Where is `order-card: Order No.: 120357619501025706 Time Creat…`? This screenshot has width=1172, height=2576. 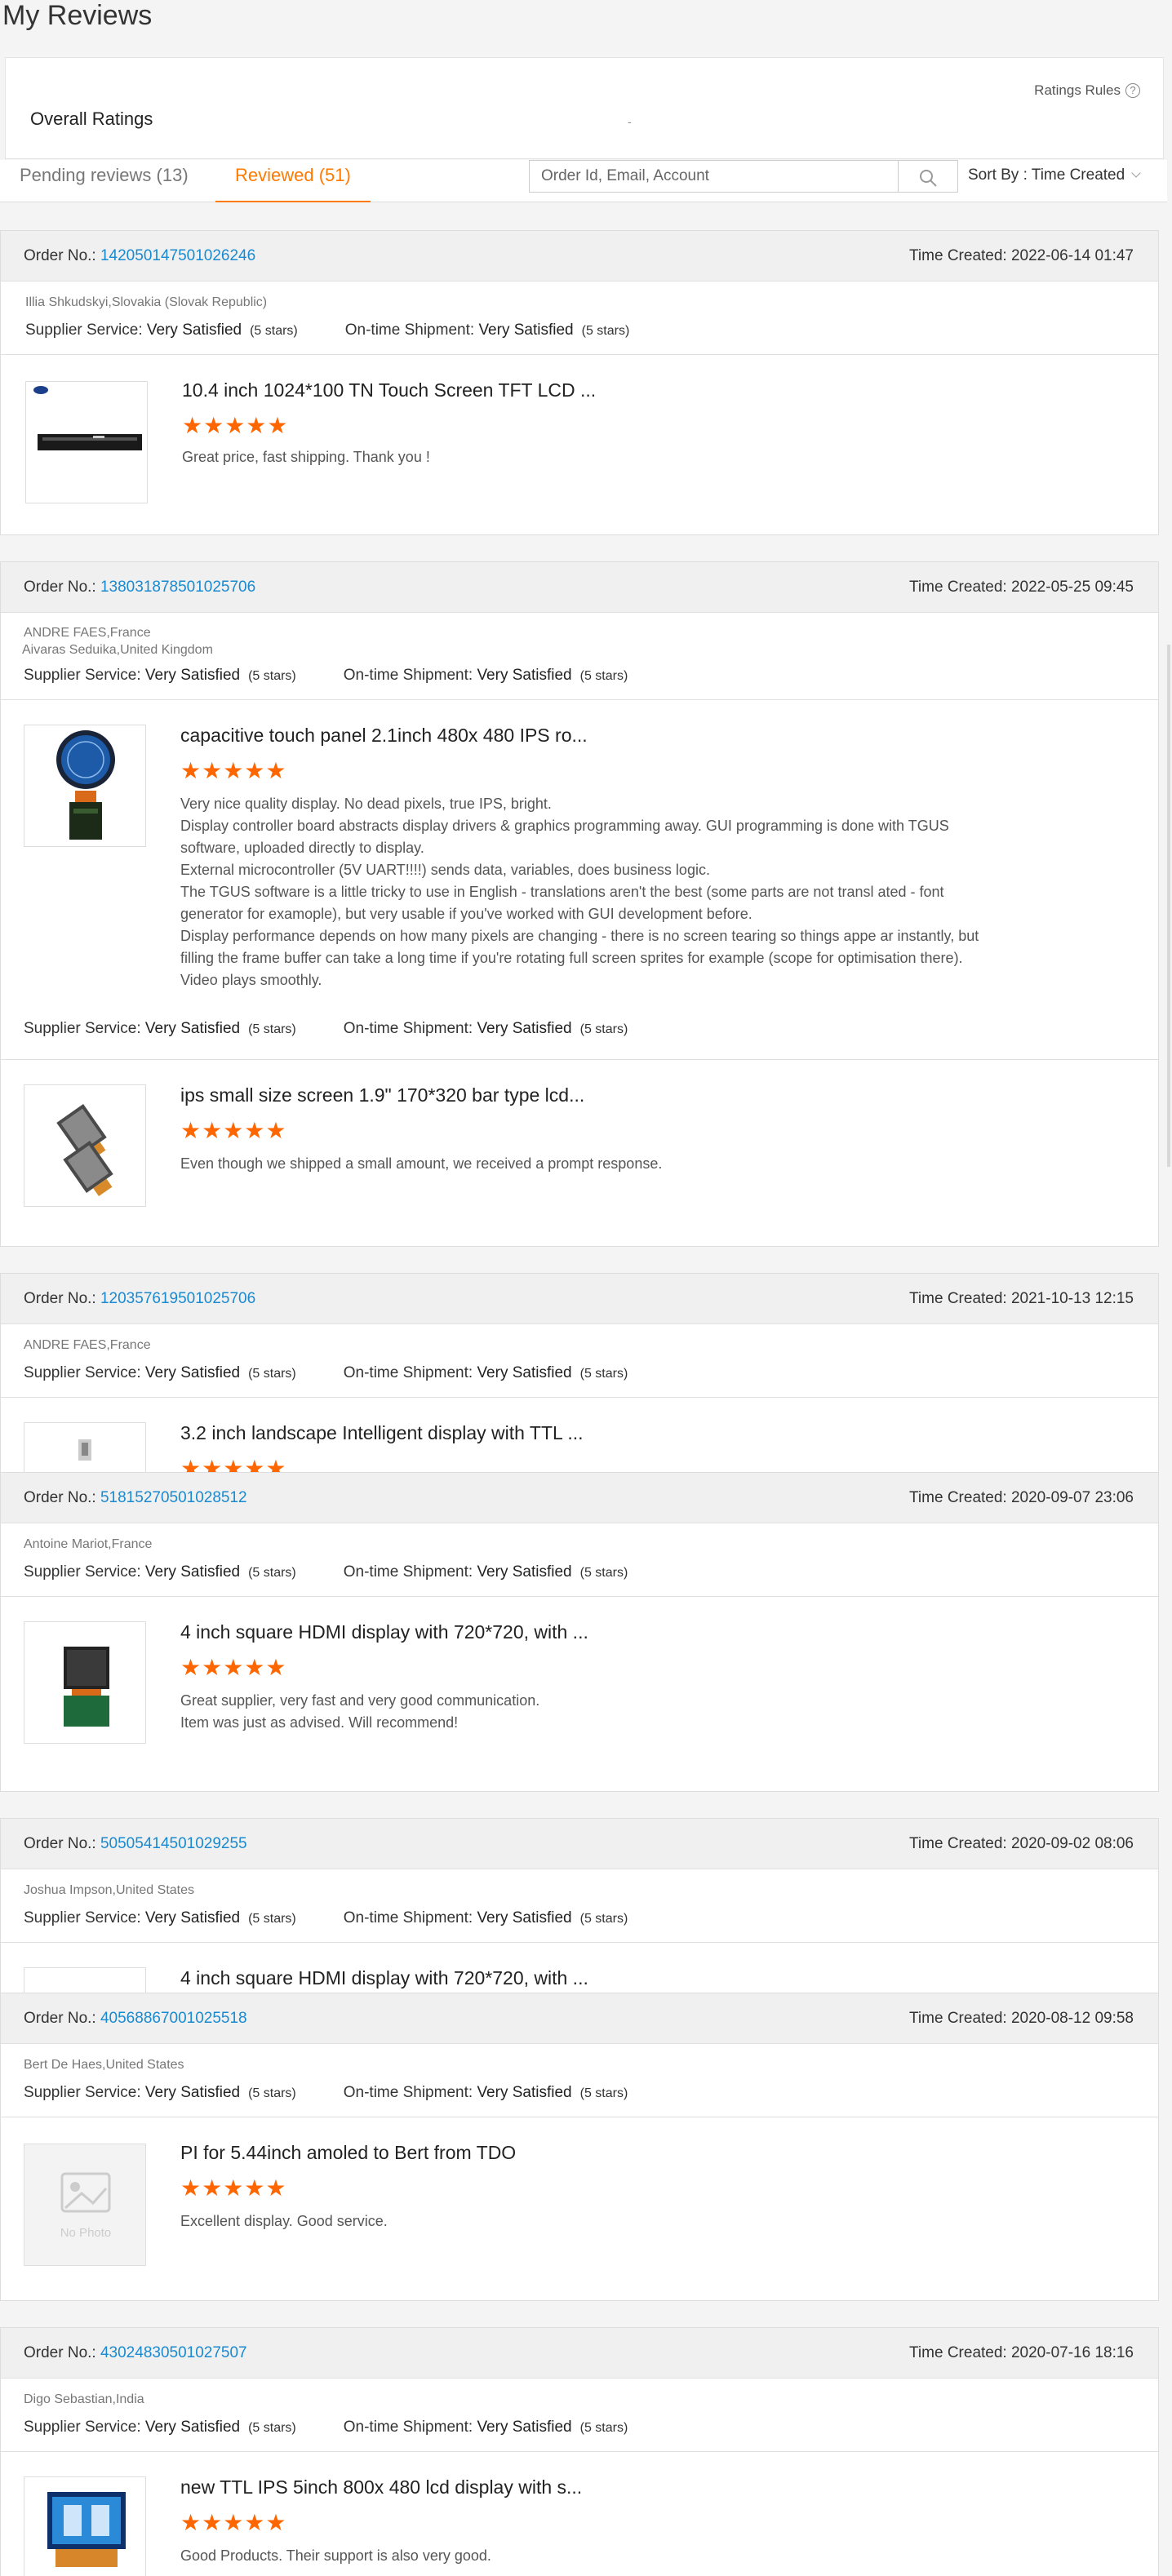 order-card: Order No.: 120357619501025706 Time Creat… is located at coordinates (579, 1375).